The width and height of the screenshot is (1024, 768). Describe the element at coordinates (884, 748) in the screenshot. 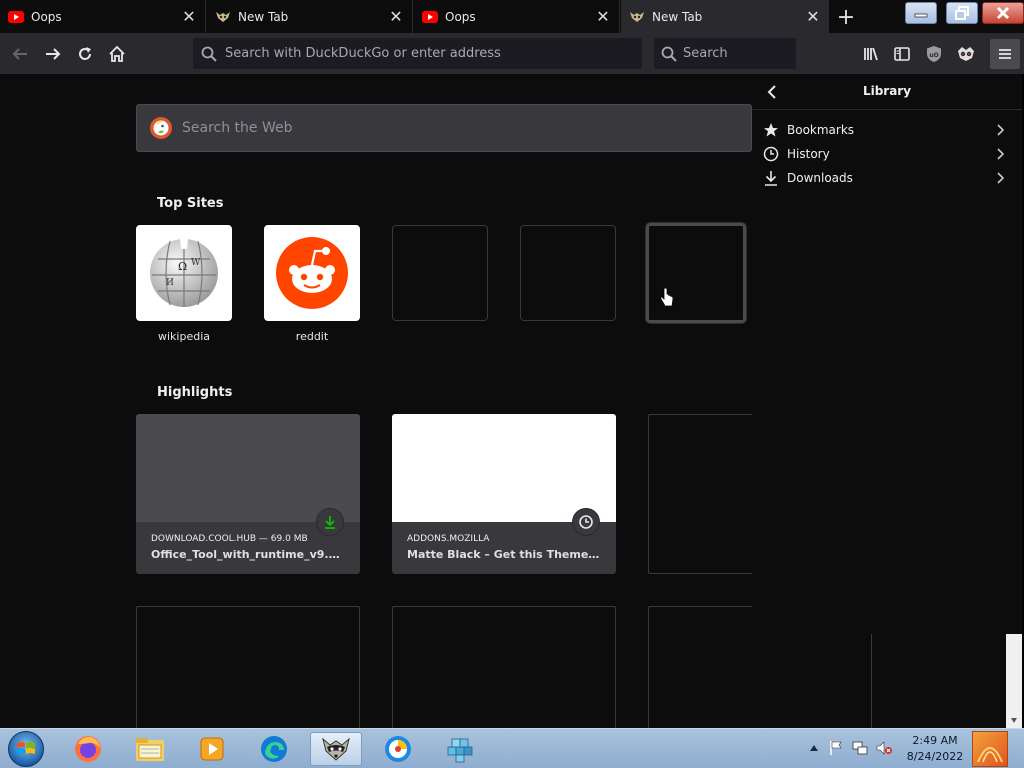

I see `volume-muted-icon` at that location.